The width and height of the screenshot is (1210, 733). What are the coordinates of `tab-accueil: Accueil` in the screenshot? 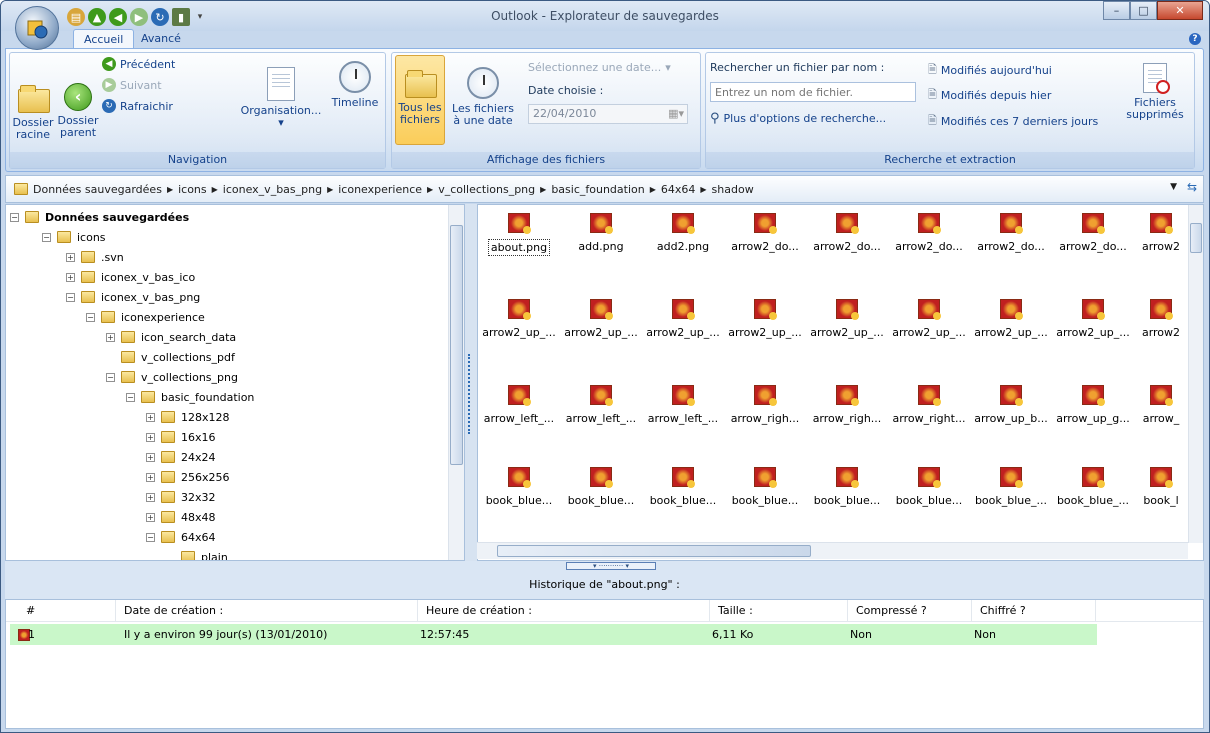 It's located at (104, 39).